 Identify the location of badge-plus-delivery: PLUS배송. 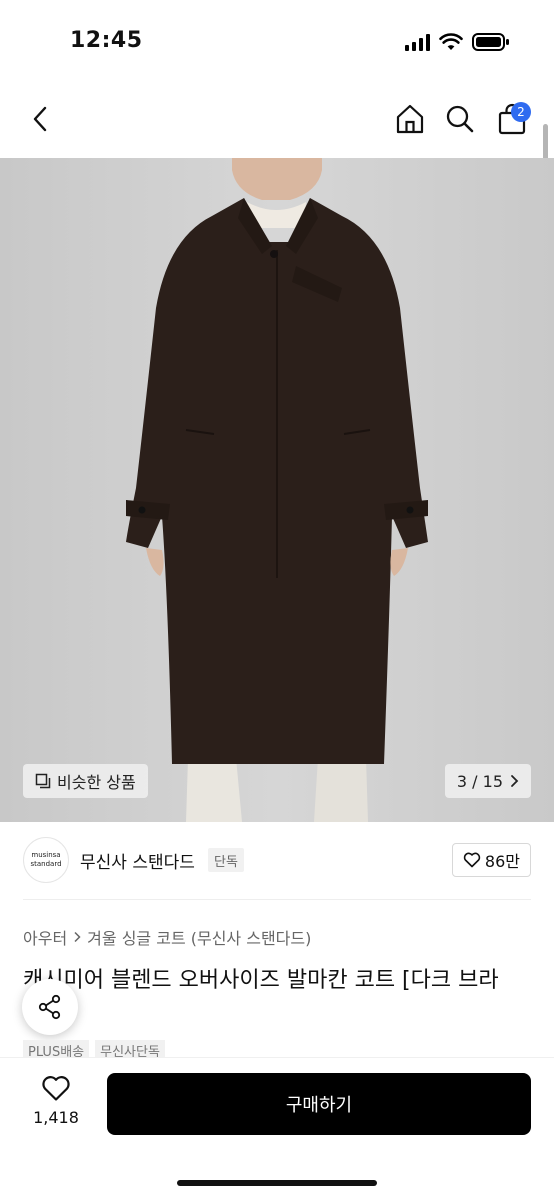
(56, 1050).